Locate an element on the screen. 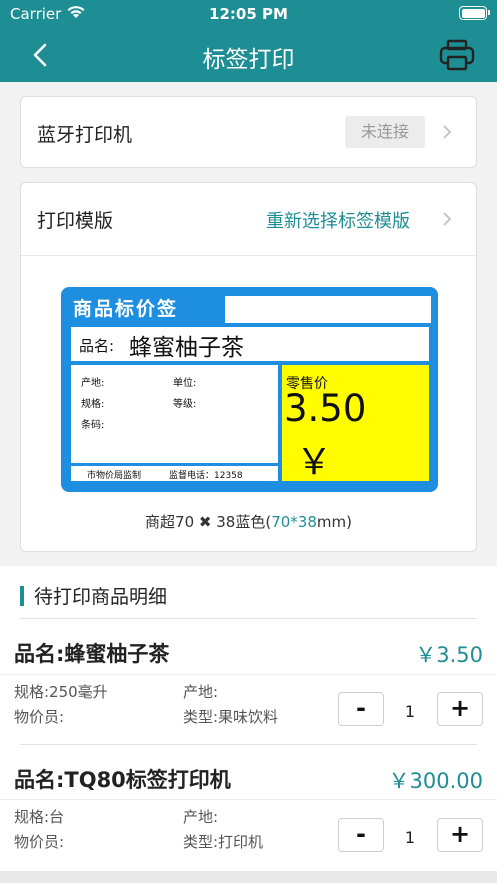 This screenshot has width=497, height=883. label-title: 商品标价签 is located at coordinates (126, 309).